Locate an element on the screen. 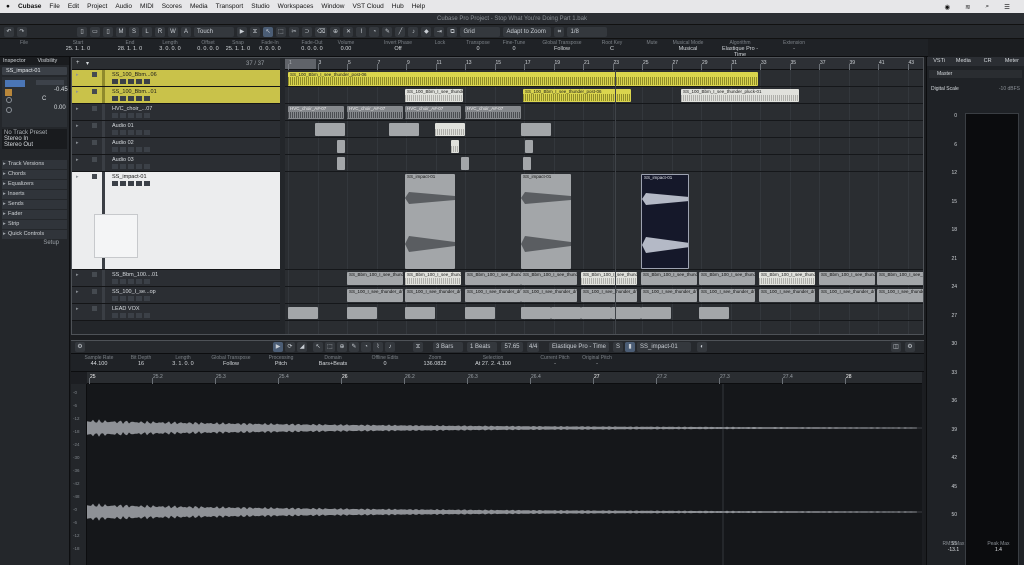 The image size is (1024, 565). track-1: ▸ SS_100_Bbm...01 is located at coordinates (176, 95).